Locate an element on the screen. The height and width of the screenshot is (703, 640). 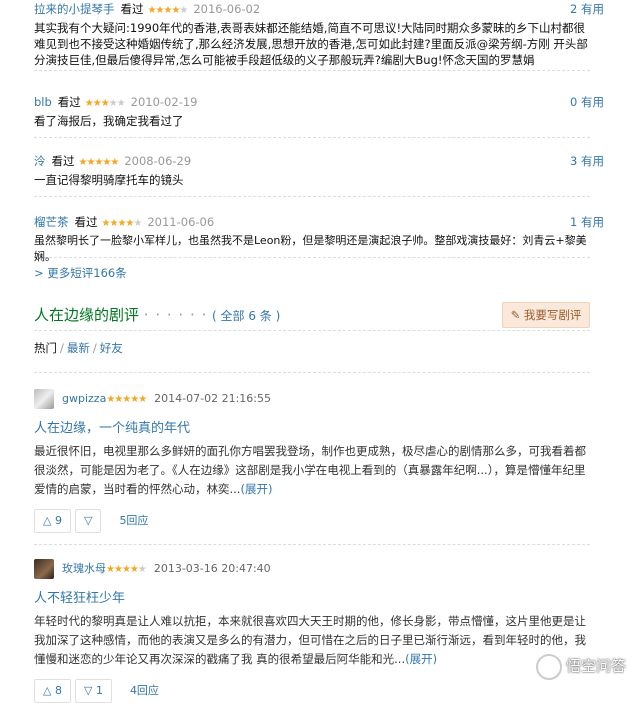
useful-button: 0 有用 is located at coordinates (587, 102).